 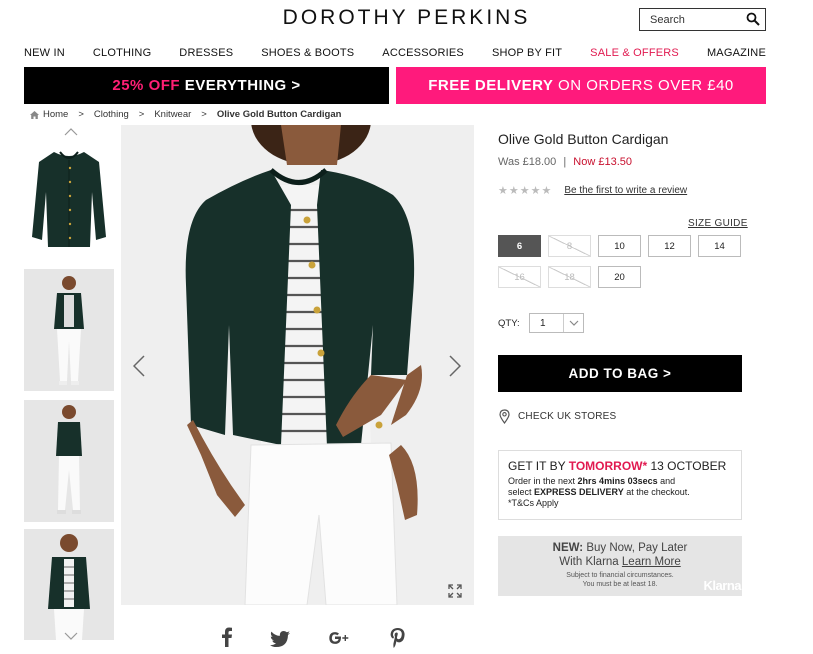 What do you see at coordinates (69, 461) in the screenshot?
I see `thumbnail-model-side` at bounding box center [69, 461].